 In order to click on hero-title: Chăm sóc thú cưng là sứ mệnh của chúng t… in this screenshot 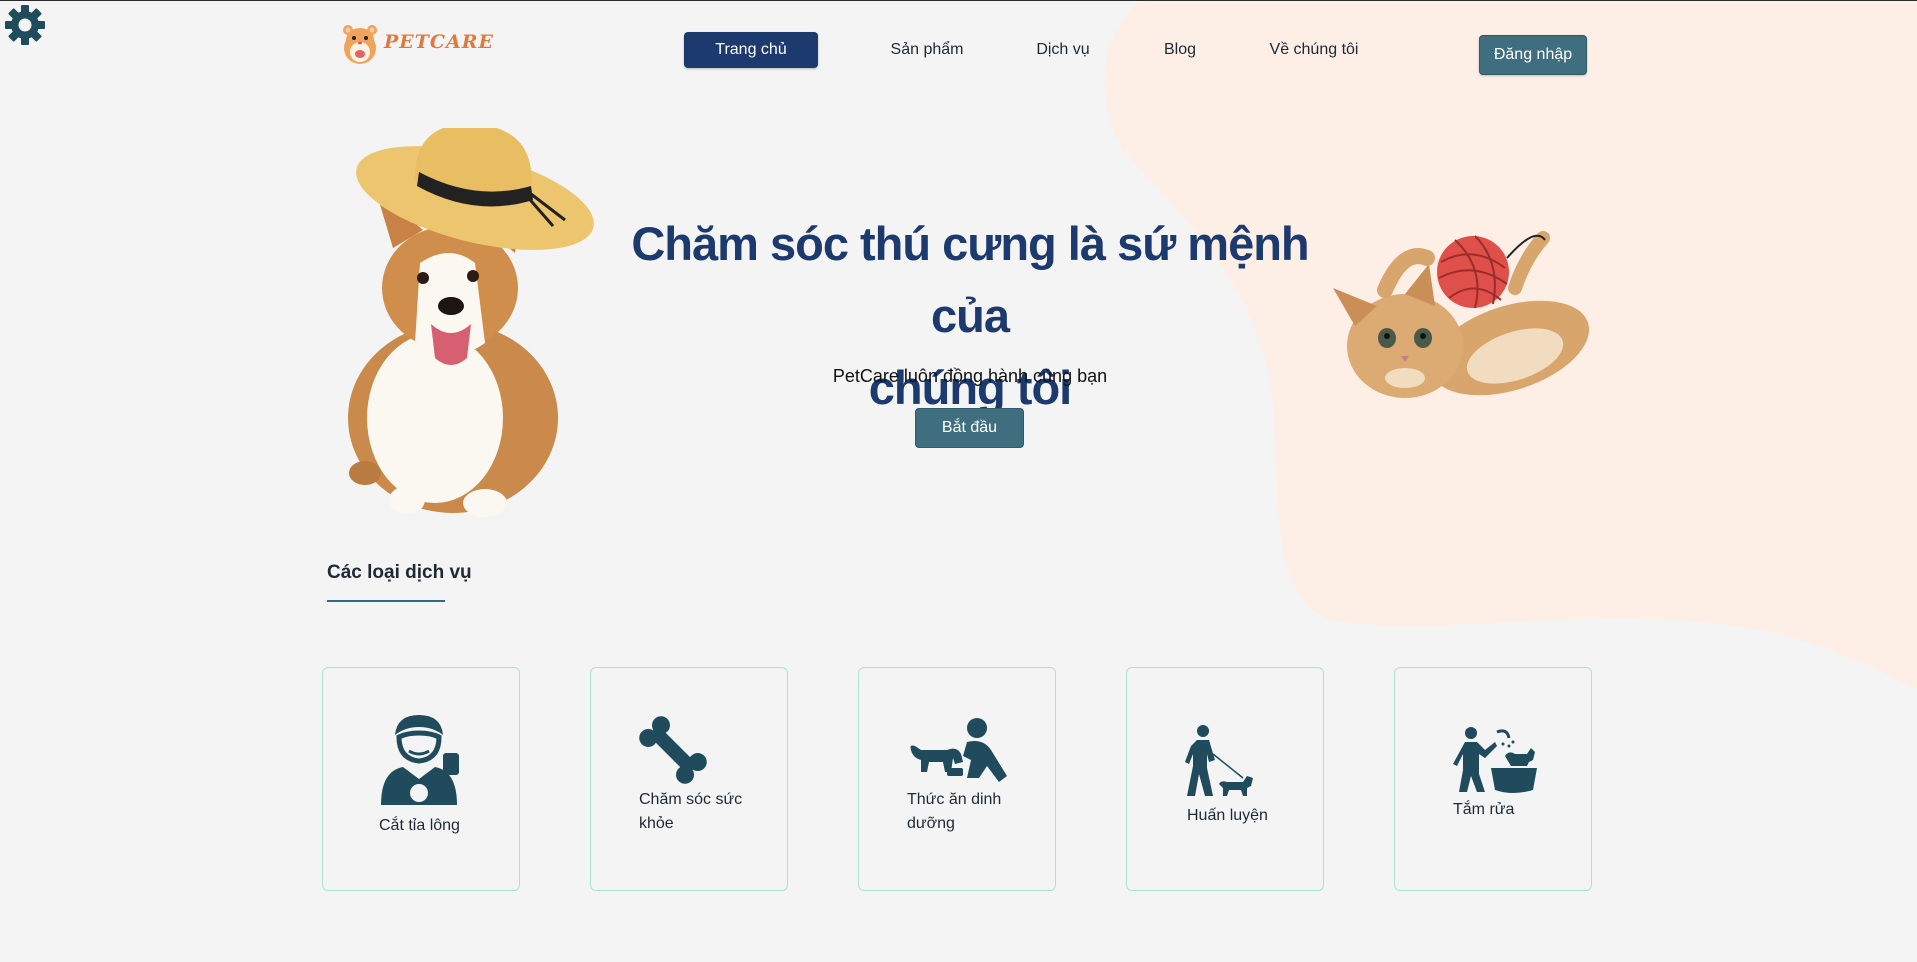, I will do `click(970, 316)`.